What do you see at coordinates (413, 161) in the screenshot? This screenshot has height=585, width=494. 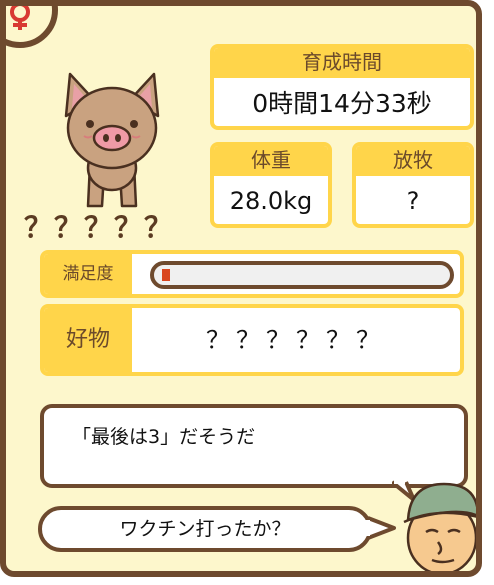 I see `grazing-label: 放牧` at bounding box center [413, 161].